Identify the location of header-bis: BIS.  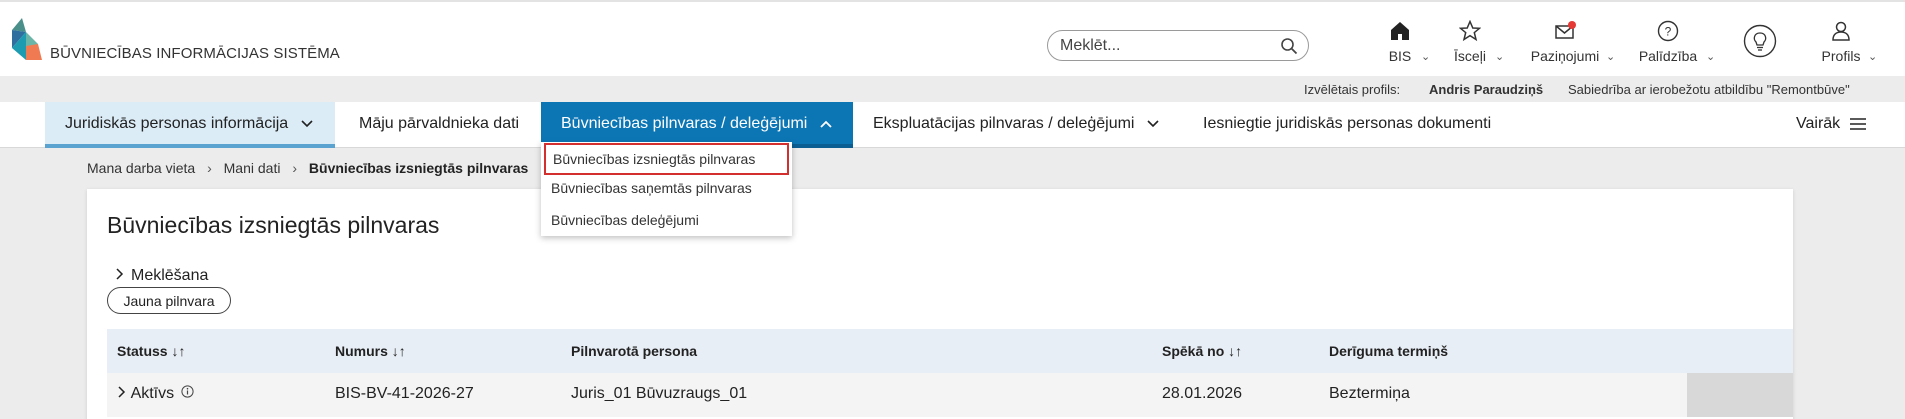
(1400, 43).